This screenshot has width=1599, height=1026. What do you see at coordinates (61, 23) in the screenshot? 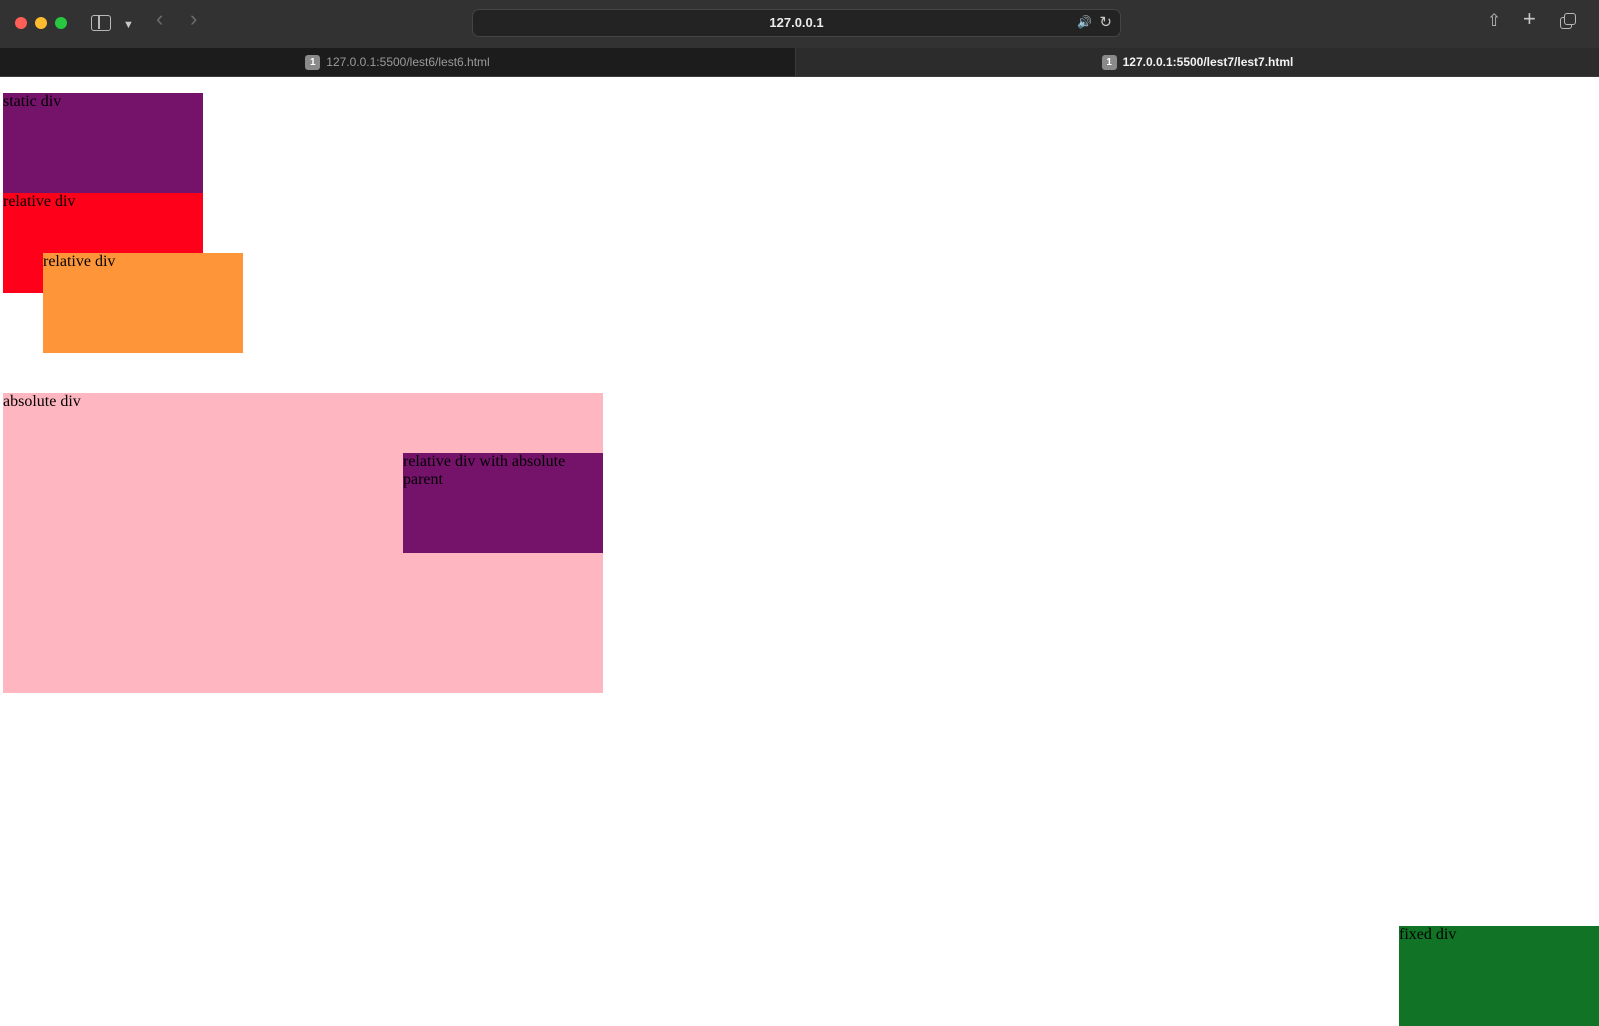
I see `maximize-window-button` at bounding box center [61, 23].